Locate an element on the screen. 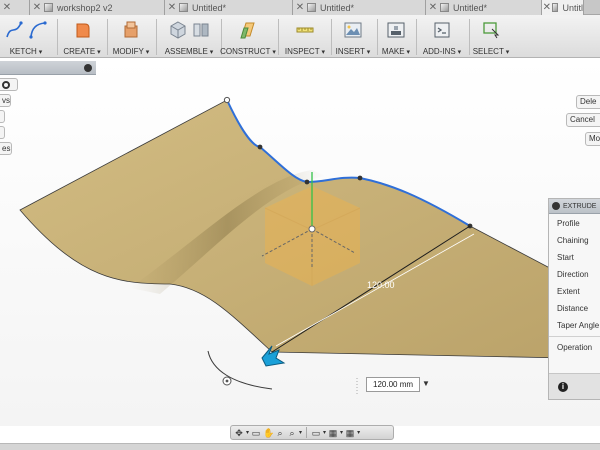 This screenshot has width=600, height=450. addins-group: ADD-INS is located at coordinates (442, 37).